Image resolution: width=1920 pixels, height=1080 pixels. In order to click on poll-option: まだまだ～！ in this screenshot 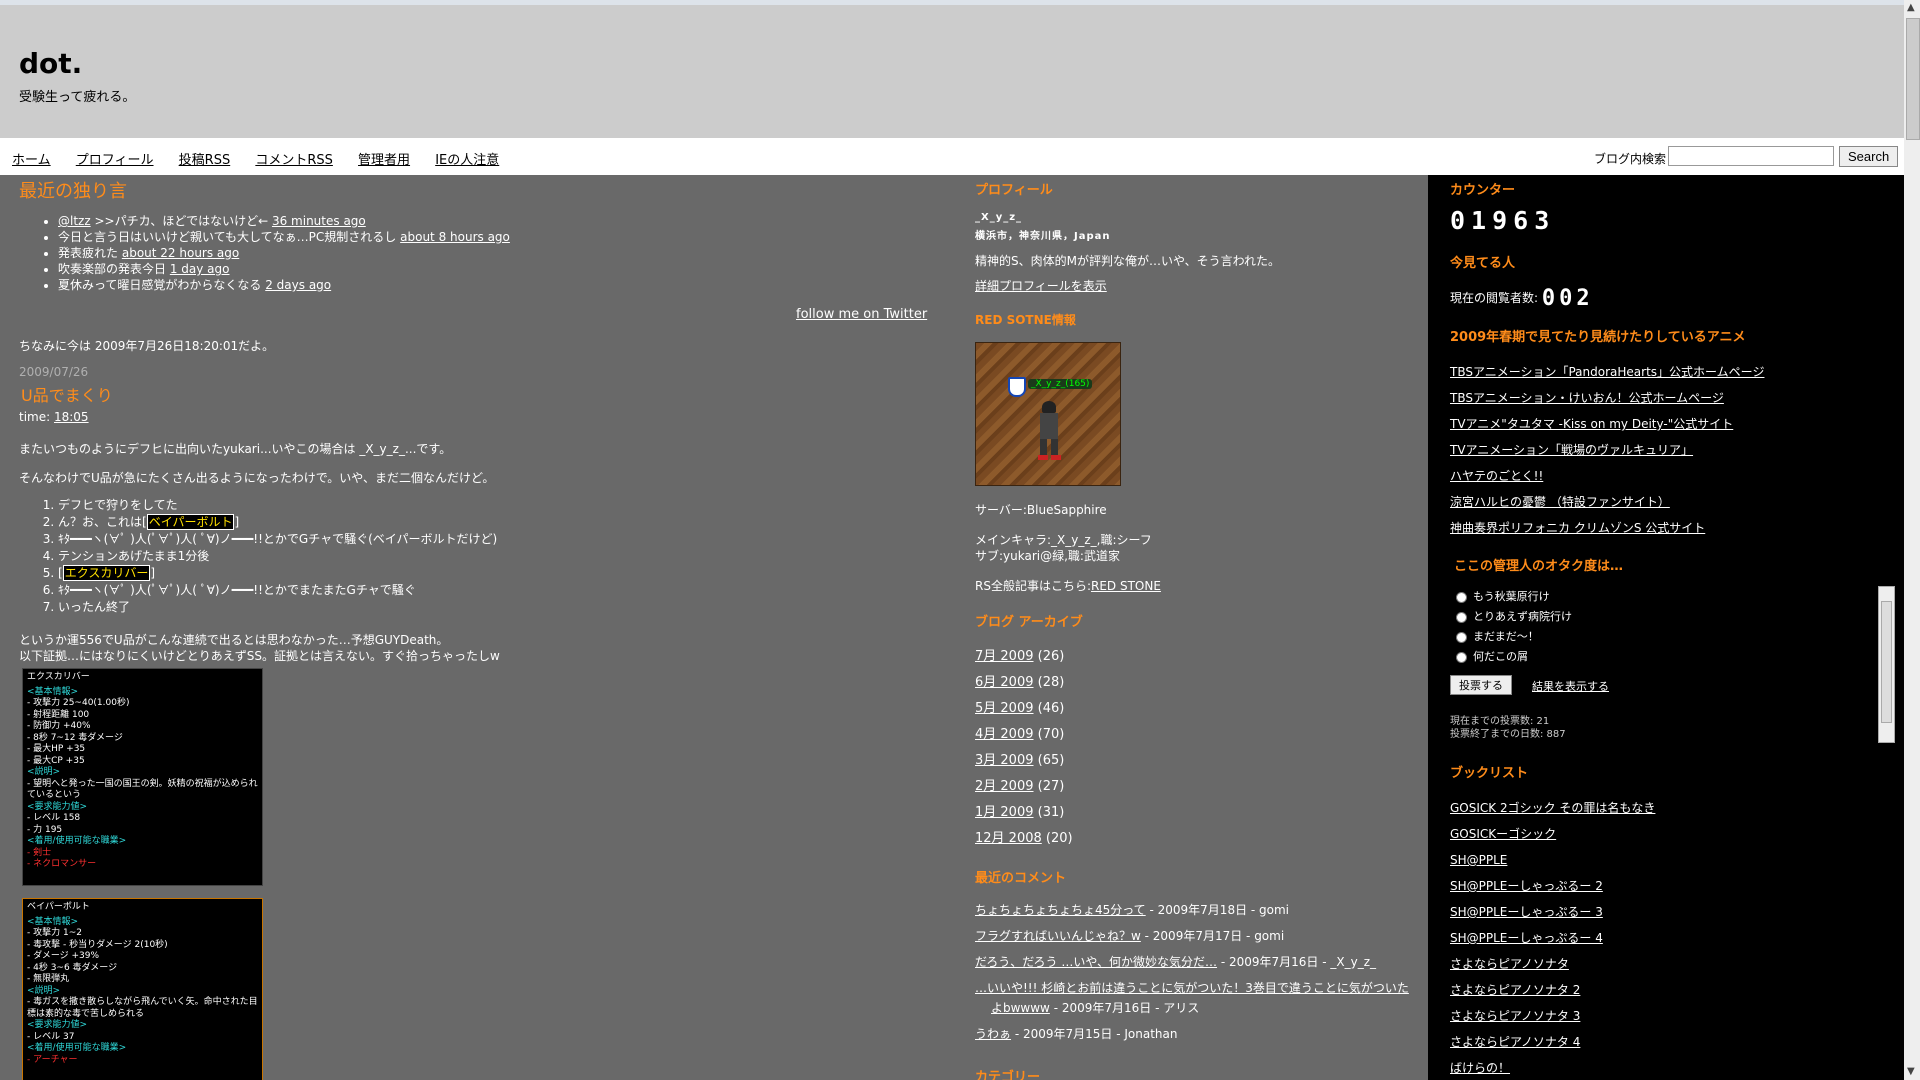, I will do `click(1514, 637)`.